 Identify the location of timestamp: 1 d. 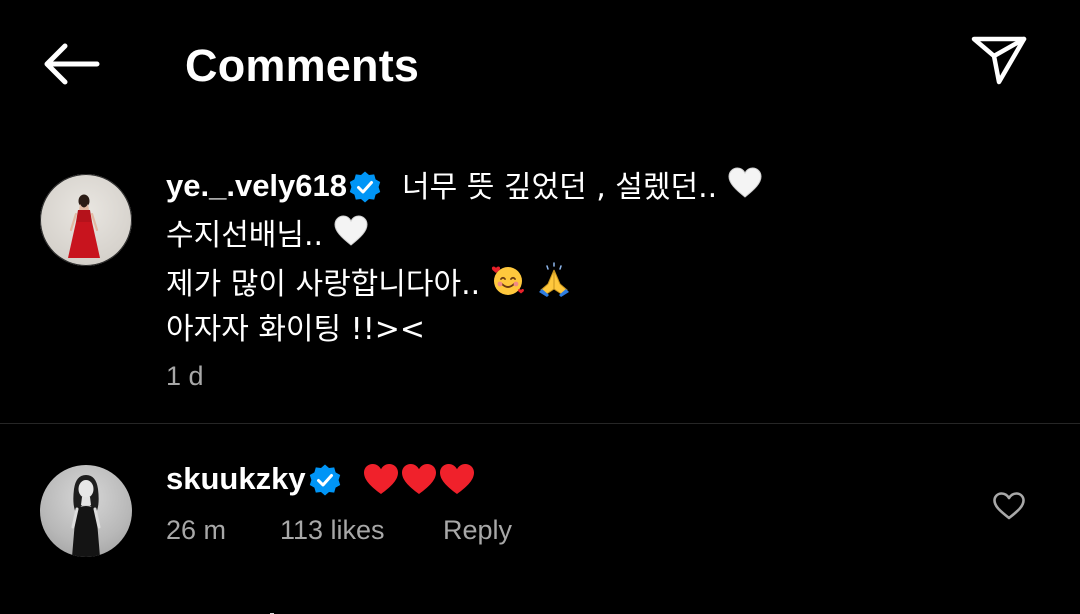
(185, 376).